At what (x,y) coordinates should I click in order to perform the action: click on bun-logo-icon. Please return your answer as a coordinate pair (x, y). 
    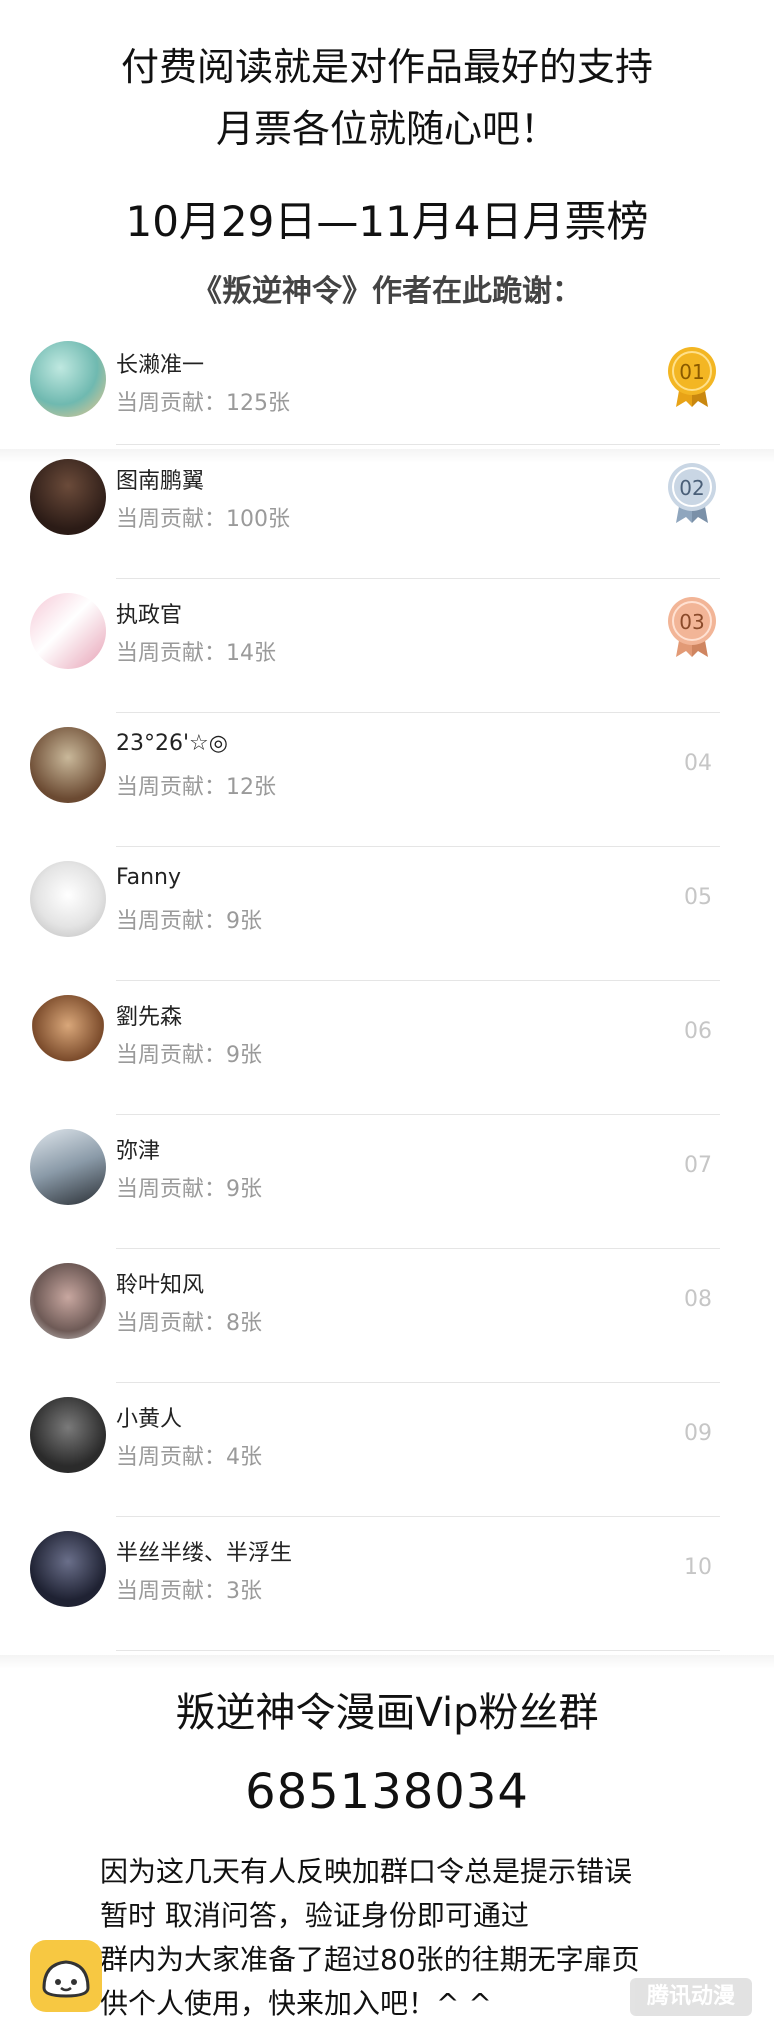
    Looking at the image, I should click on (66, 1976).